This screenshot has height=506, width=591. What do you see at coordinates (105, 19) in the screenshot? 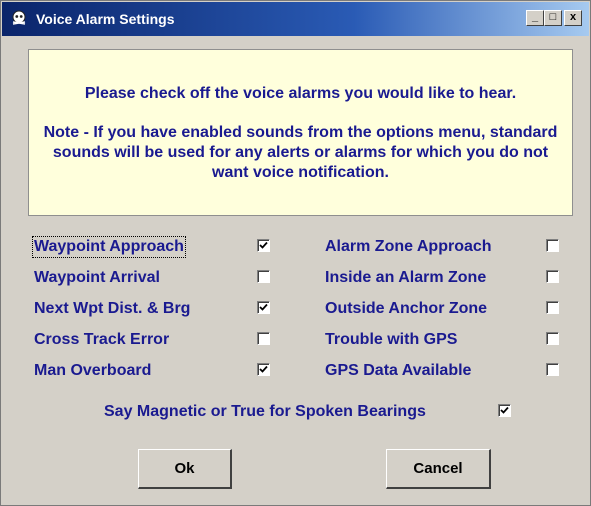
I see `window-title: Voice Alarm Settings` at bounding box center [105, 19].